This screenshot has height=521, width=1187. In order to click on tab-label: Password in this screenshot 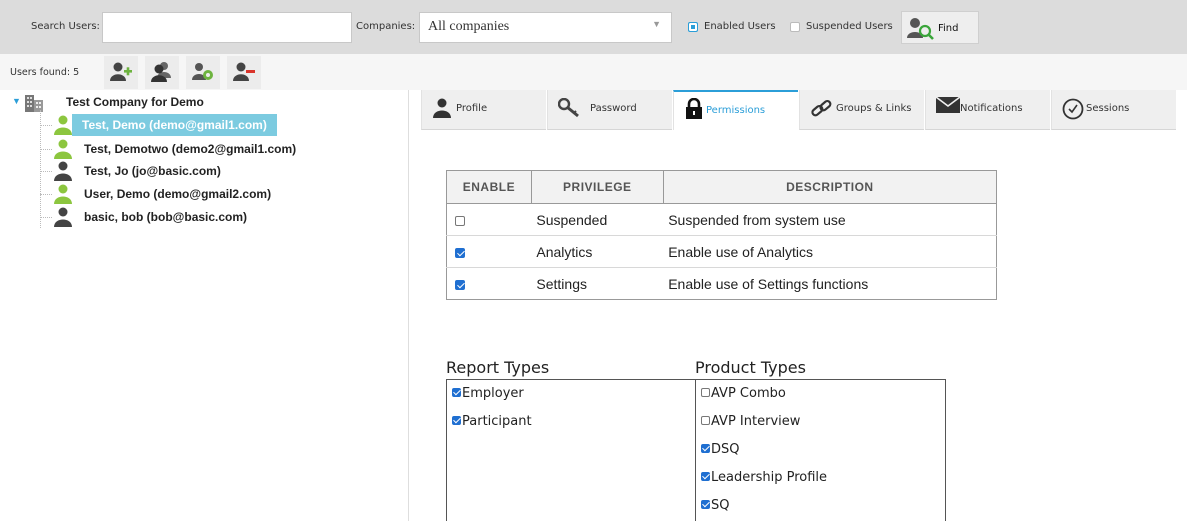, I will do `click(613, 108)`.